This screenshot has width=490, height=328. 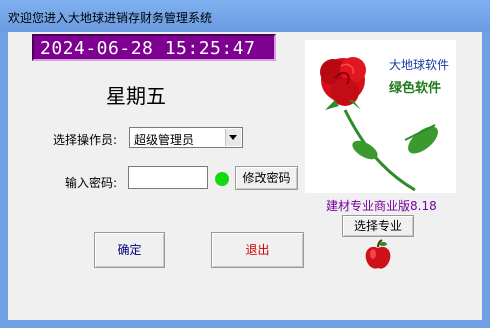 I want to click on title-bar: 欢迎您进入大地球进销存财务管理系统, so click(x=245, y=16).